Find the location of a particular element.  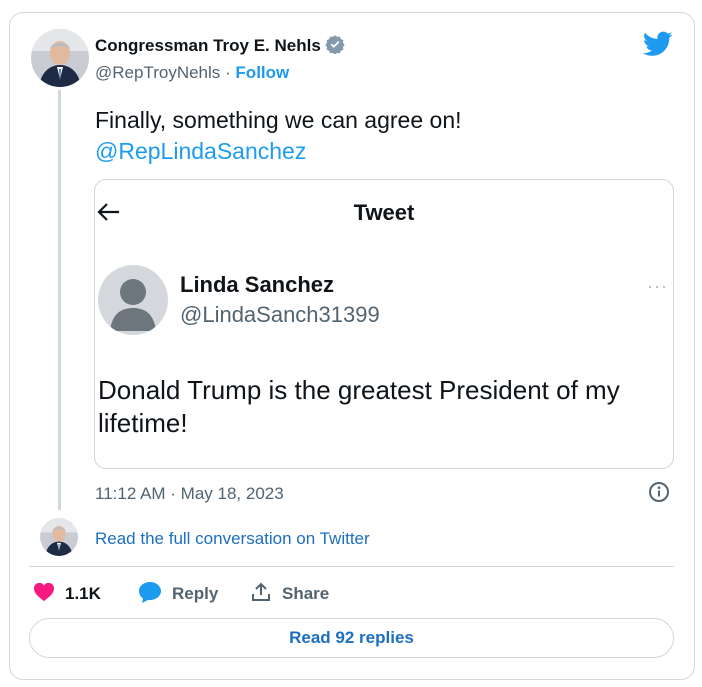

mention-link: @RepLindaSanchez is located at coordinates (278, 151).